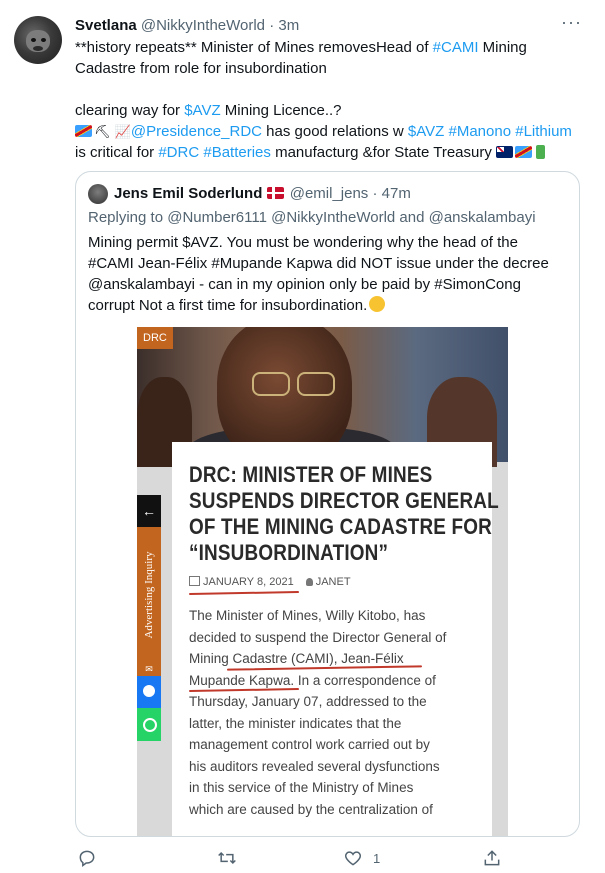 The width and height of the screenshot is (605, 873). What do you see at coordinates (130, 110) in the screenshot?
I see `text: clearing way for` at bounding box center [130, 110].